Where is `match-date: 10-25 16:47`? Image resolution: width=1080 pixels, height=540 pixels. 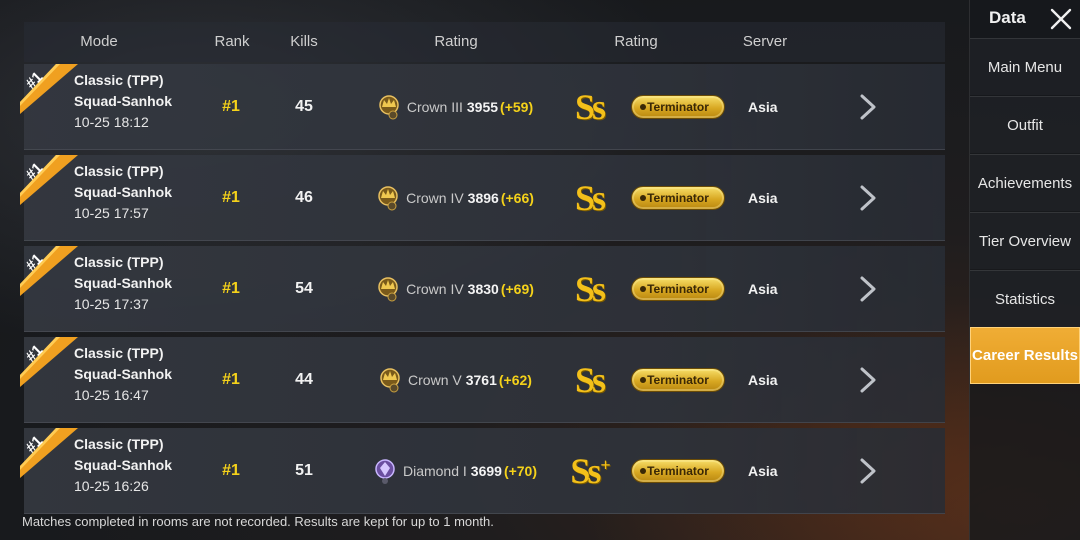
match-date: 10-25 16:47 is located at coordinates (111, 395).